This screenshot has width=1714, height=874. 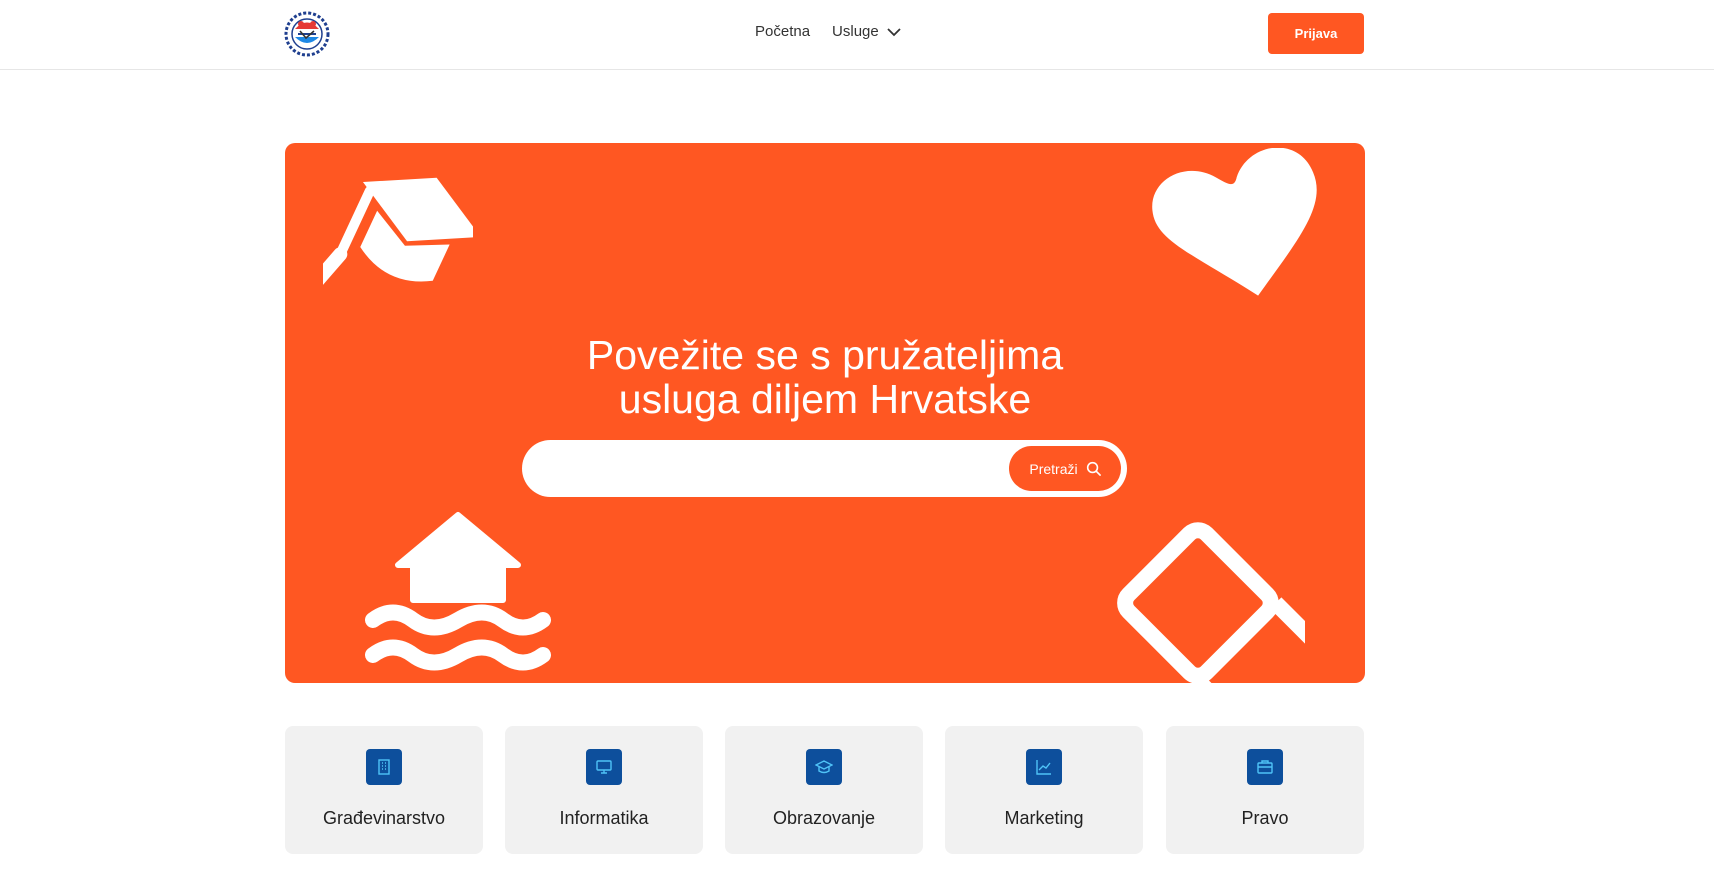 What do you see at coordinates (764, 469) in the screenshot?
I see `search-input` at bounding box center [764, 469].